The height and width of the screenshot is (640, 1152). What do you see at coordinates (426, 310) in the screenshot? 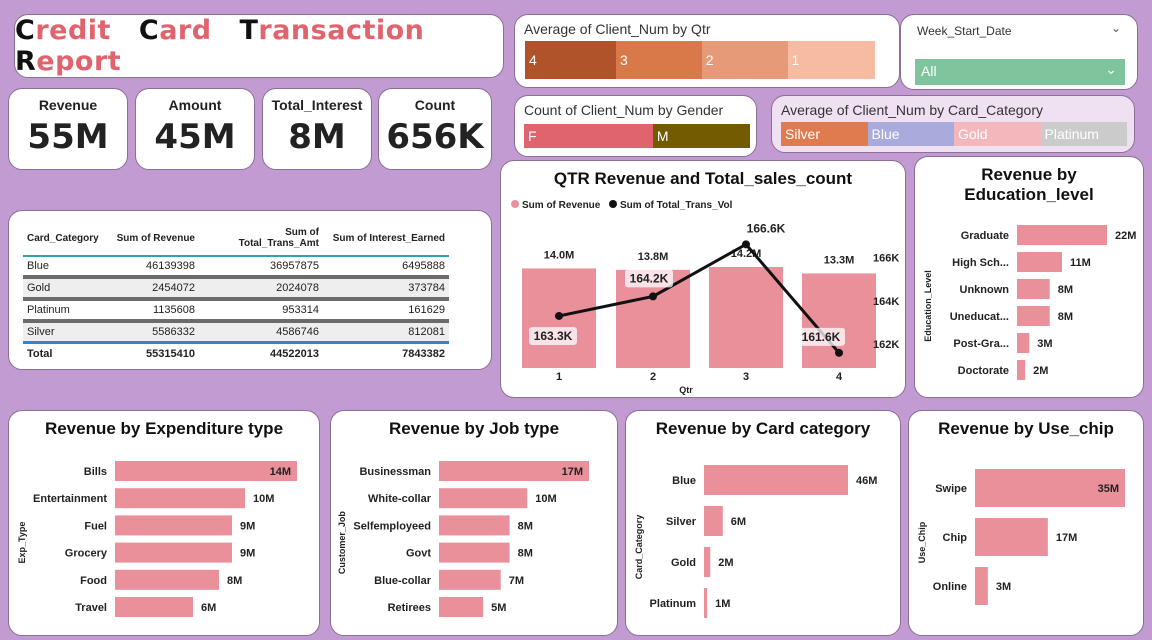
I see `table-cell: 161629` at bounding box center [426, 310].